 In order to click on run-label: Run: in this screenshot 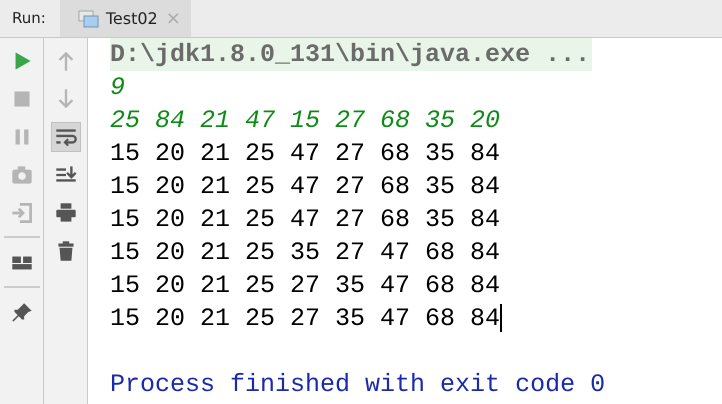, I will do `click(29, 19)`.